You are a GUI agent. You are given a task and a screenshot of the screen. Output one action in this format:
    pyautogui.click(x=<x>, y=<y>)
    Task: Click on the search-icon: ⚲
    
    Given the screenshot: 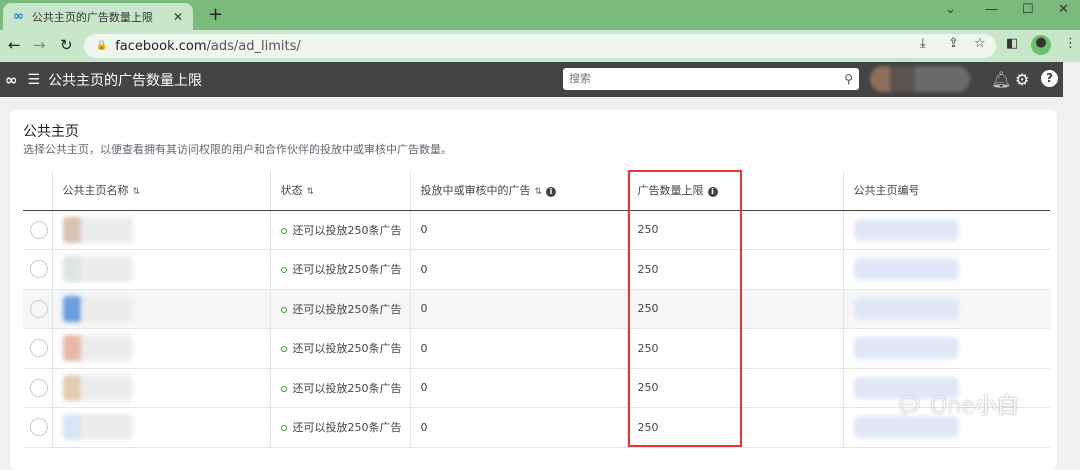 What is the action you would take?
    pyautogui.click(x=848, y=79)
    